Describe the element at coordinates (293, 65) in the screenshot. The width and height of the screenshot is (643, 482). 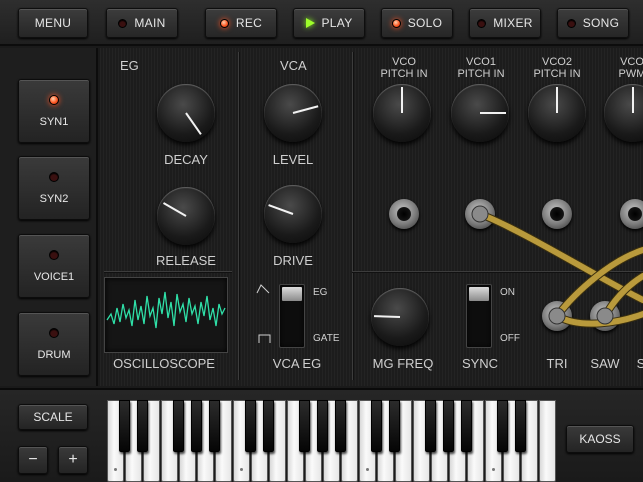
I see `vca-section-title: VCA` at that location.